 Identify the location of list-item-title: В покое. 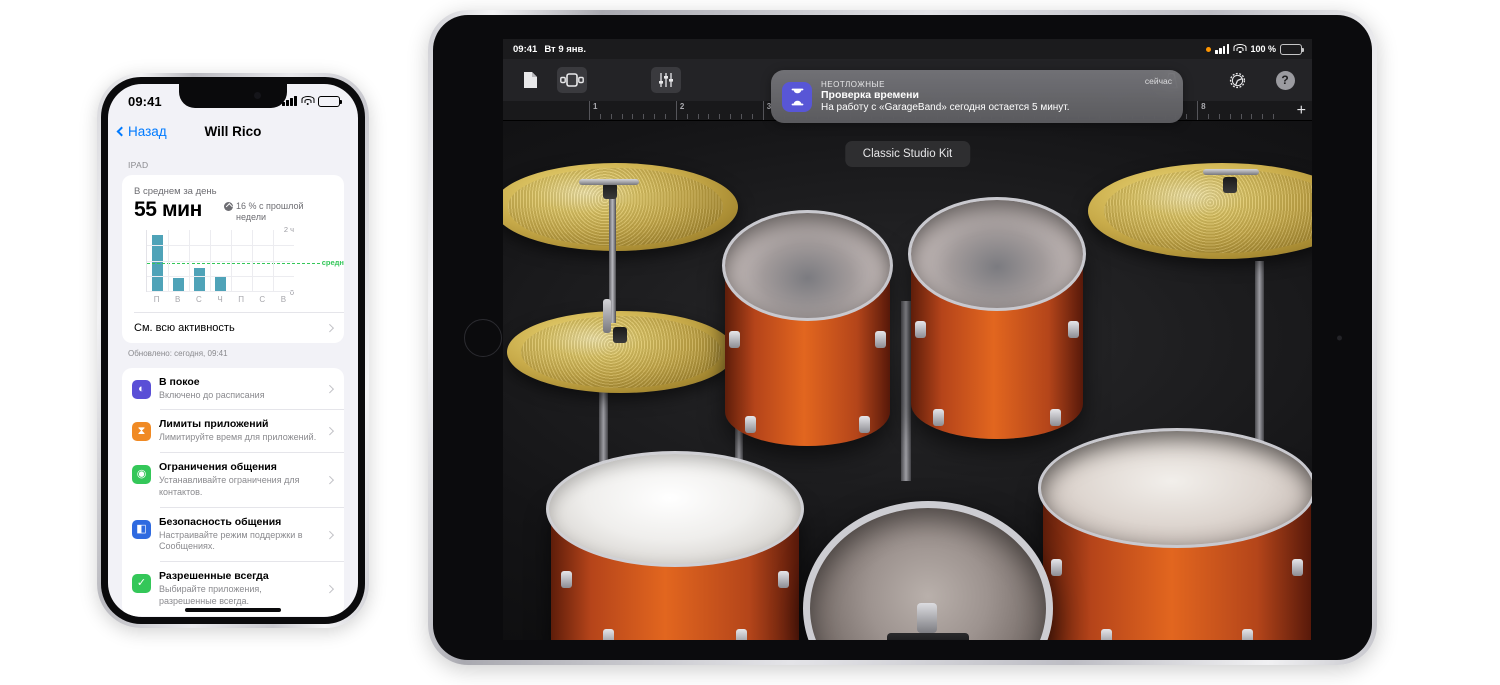
(179, 381).